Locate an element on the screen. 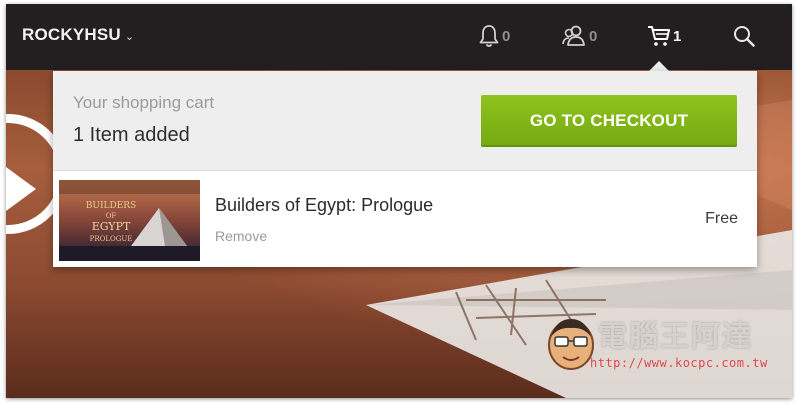  product-name: Builders of Egypt: Prologue is located at coordinates (324, 205).